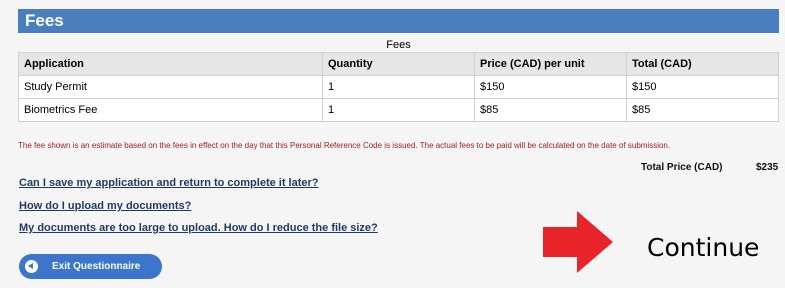 This screenshot has width=785, height=288. I want to click on fees-section-header: Fees, so click(398, 21).